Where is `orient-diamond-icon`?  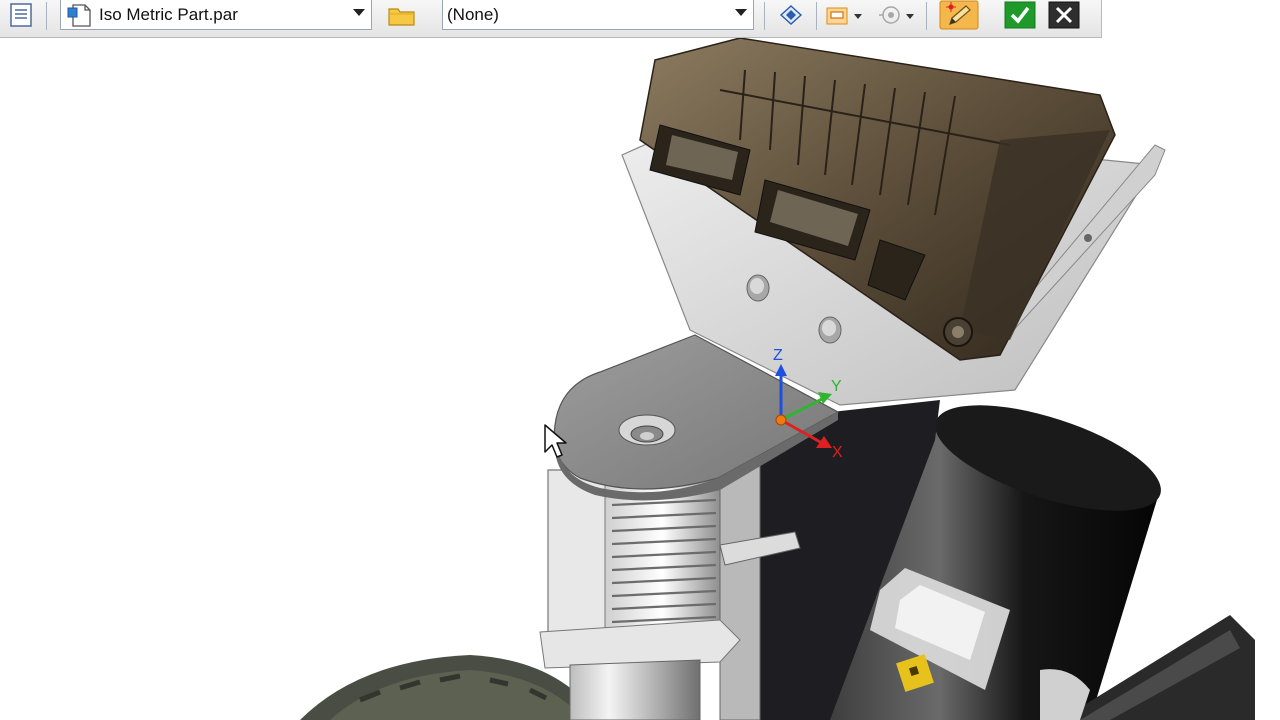 orient-diamond-icon is located at coordinates (791, 15).